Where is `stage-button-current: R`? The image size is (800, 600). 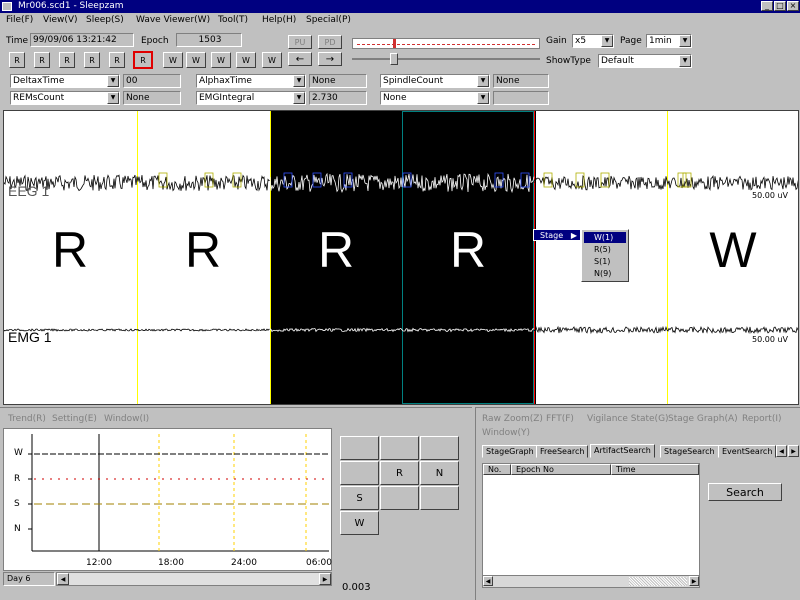
stage-button-current: R is located at coordinates (143, 60).